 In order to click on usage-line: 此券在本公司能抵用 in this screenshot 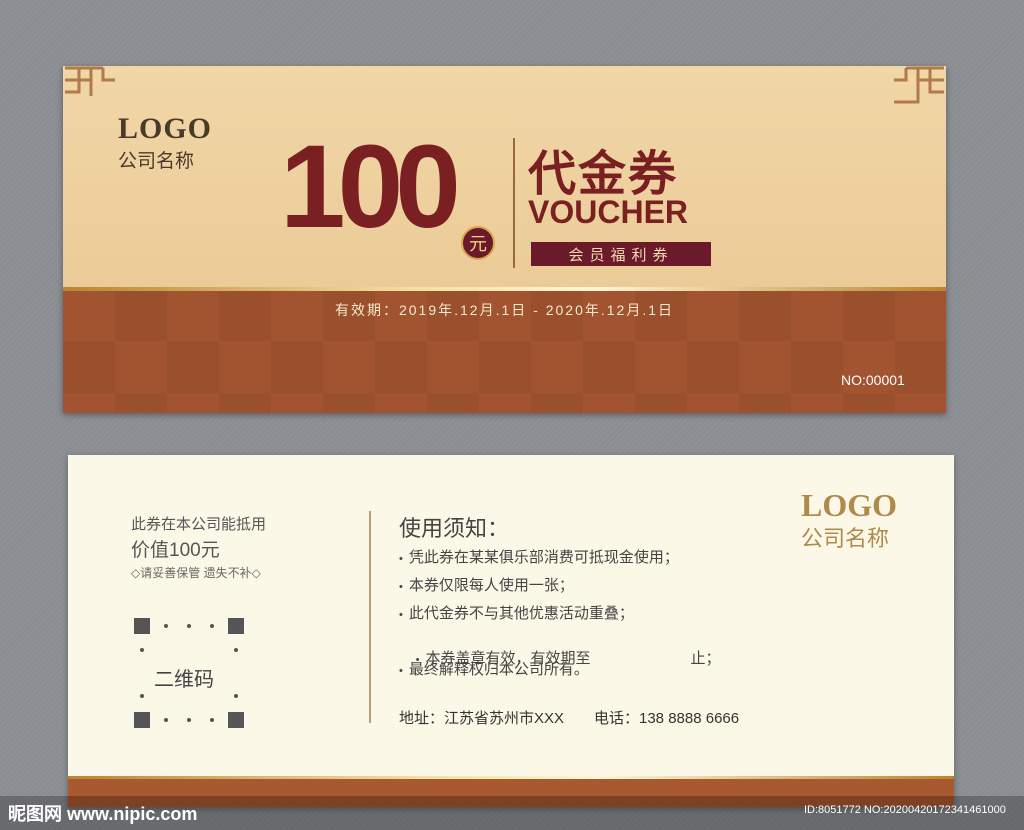, I will do `click(199, 524)`.